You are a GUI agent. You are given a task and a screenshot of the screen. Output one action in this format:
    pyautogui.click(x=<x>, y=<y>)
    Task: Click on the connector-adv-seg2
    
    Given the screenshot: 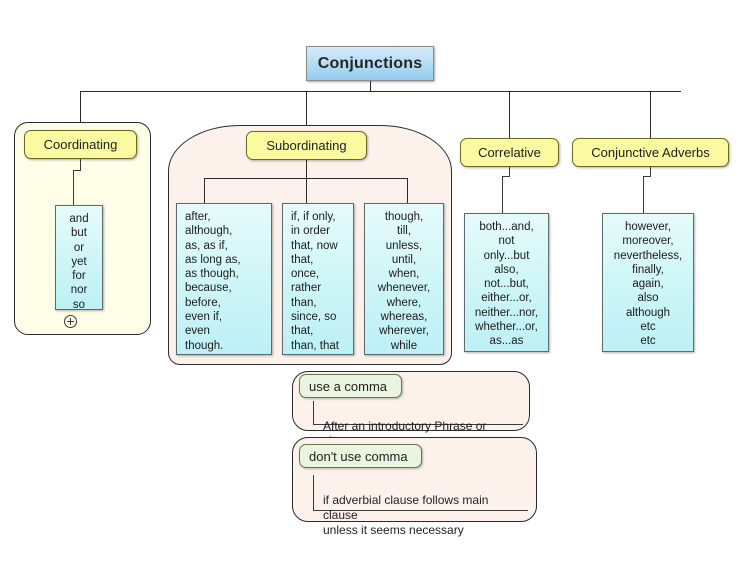 What is the action you would take?
    pyautogui.click(x=647, y=176)
    